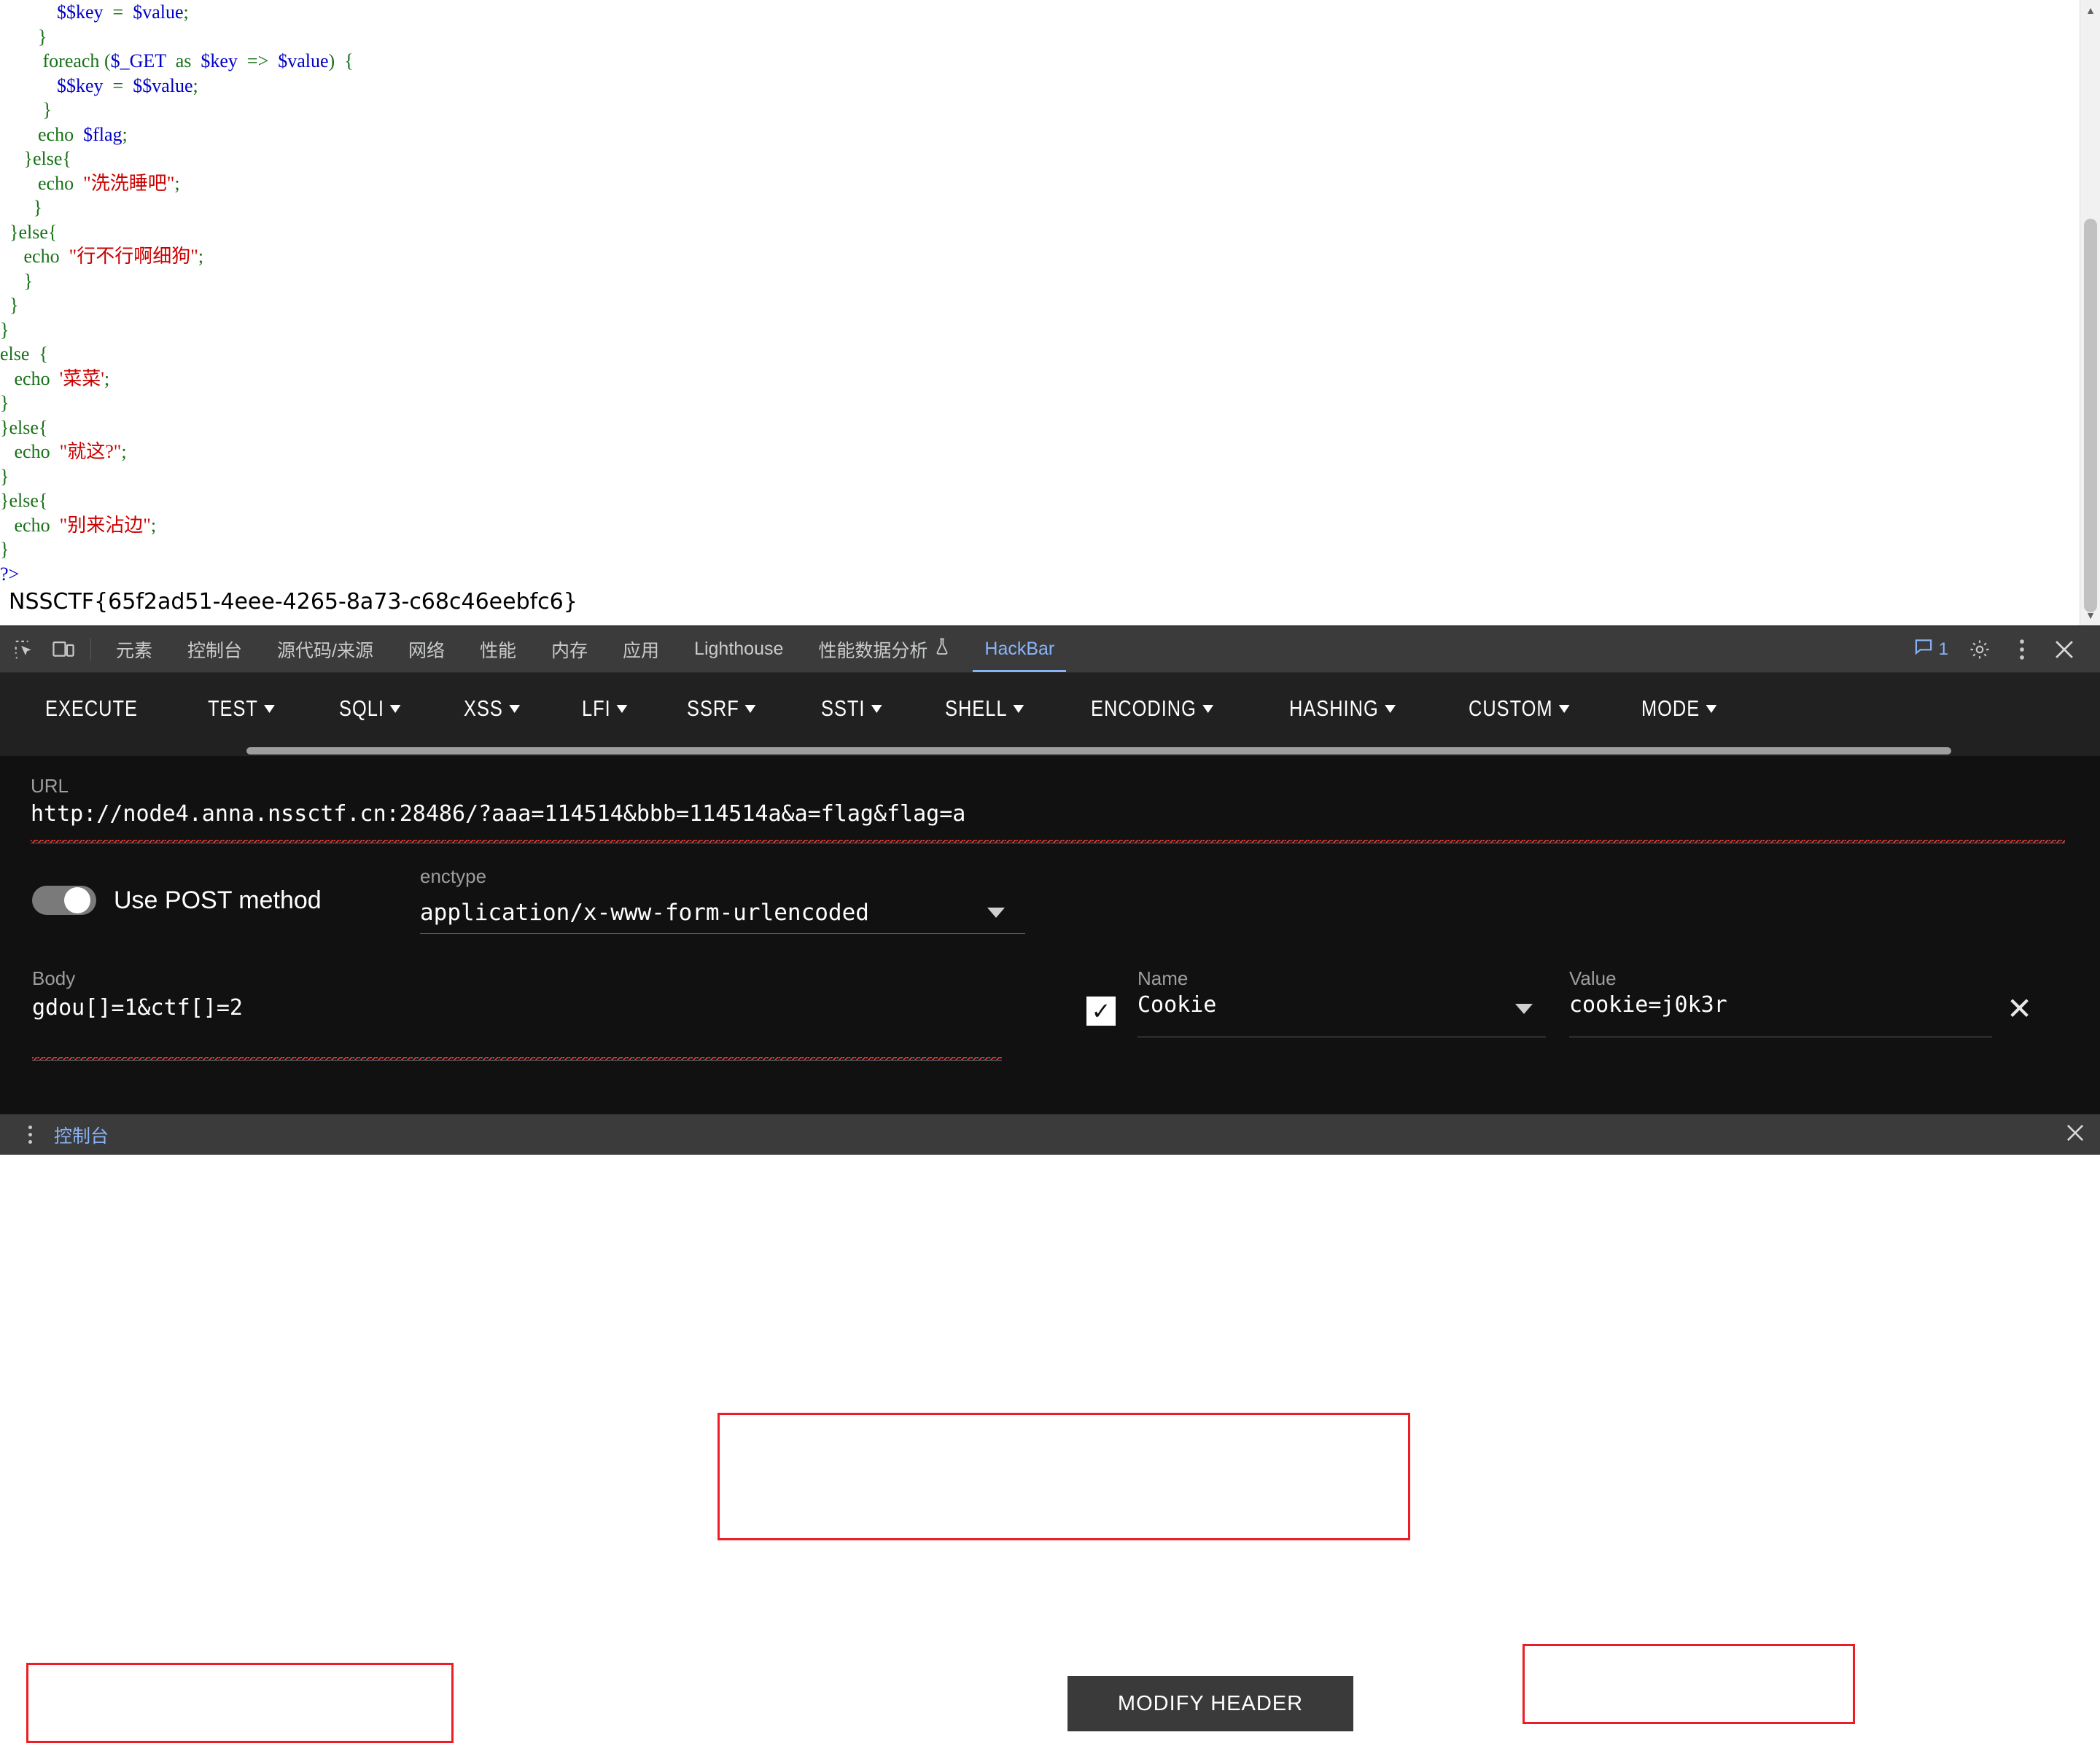 The height and width of the screenshot is (1743, 2100). I want to click on url-label: URL, so click(50, 786).